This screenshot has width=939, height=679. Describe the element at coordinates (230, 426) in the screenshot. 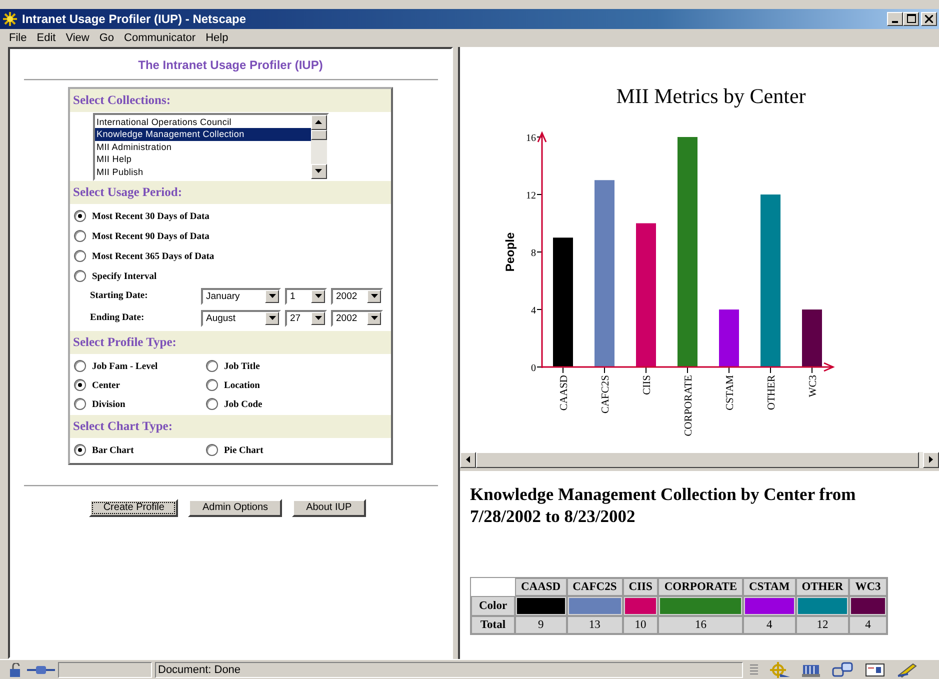

I see `section-heading: Select Chart Type:` at that location.